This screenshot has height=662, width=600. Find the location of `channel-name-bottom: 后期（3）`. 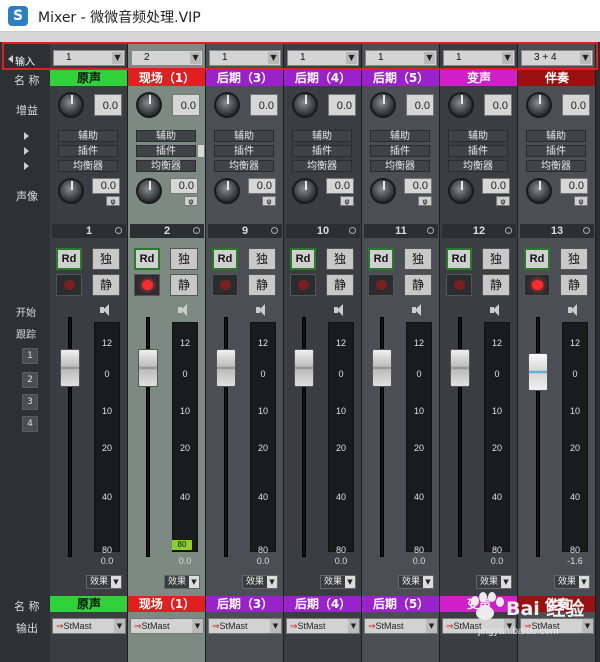

channel-name-bottom: 后期（3） is located at coordinates (244, 604).